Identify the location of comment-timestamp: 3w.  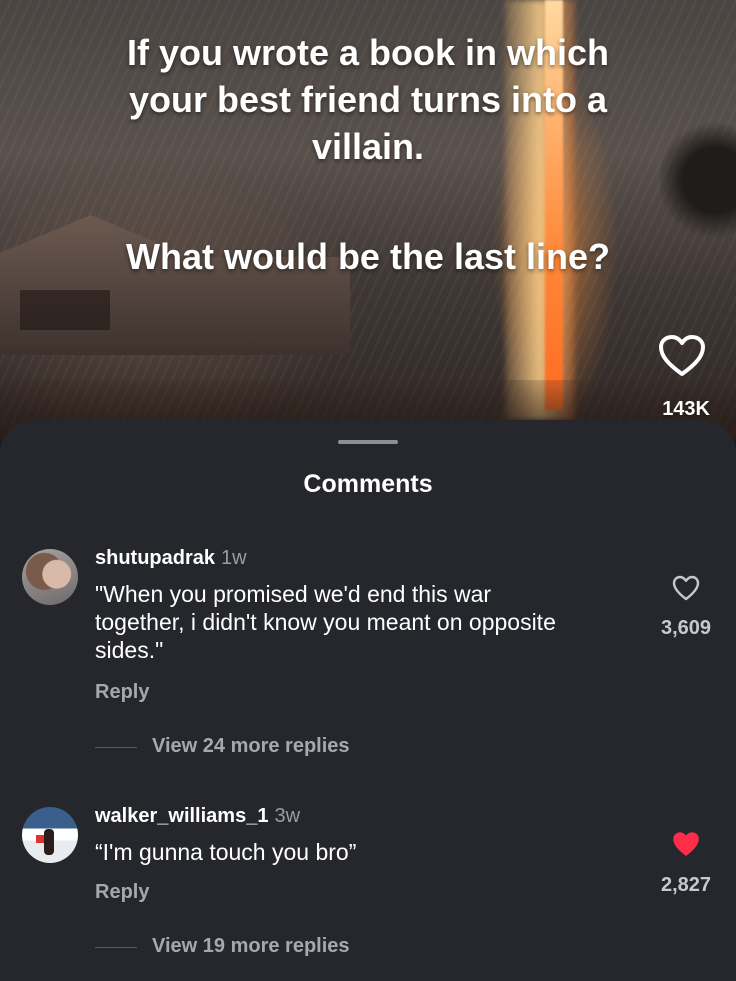
(287, 816).